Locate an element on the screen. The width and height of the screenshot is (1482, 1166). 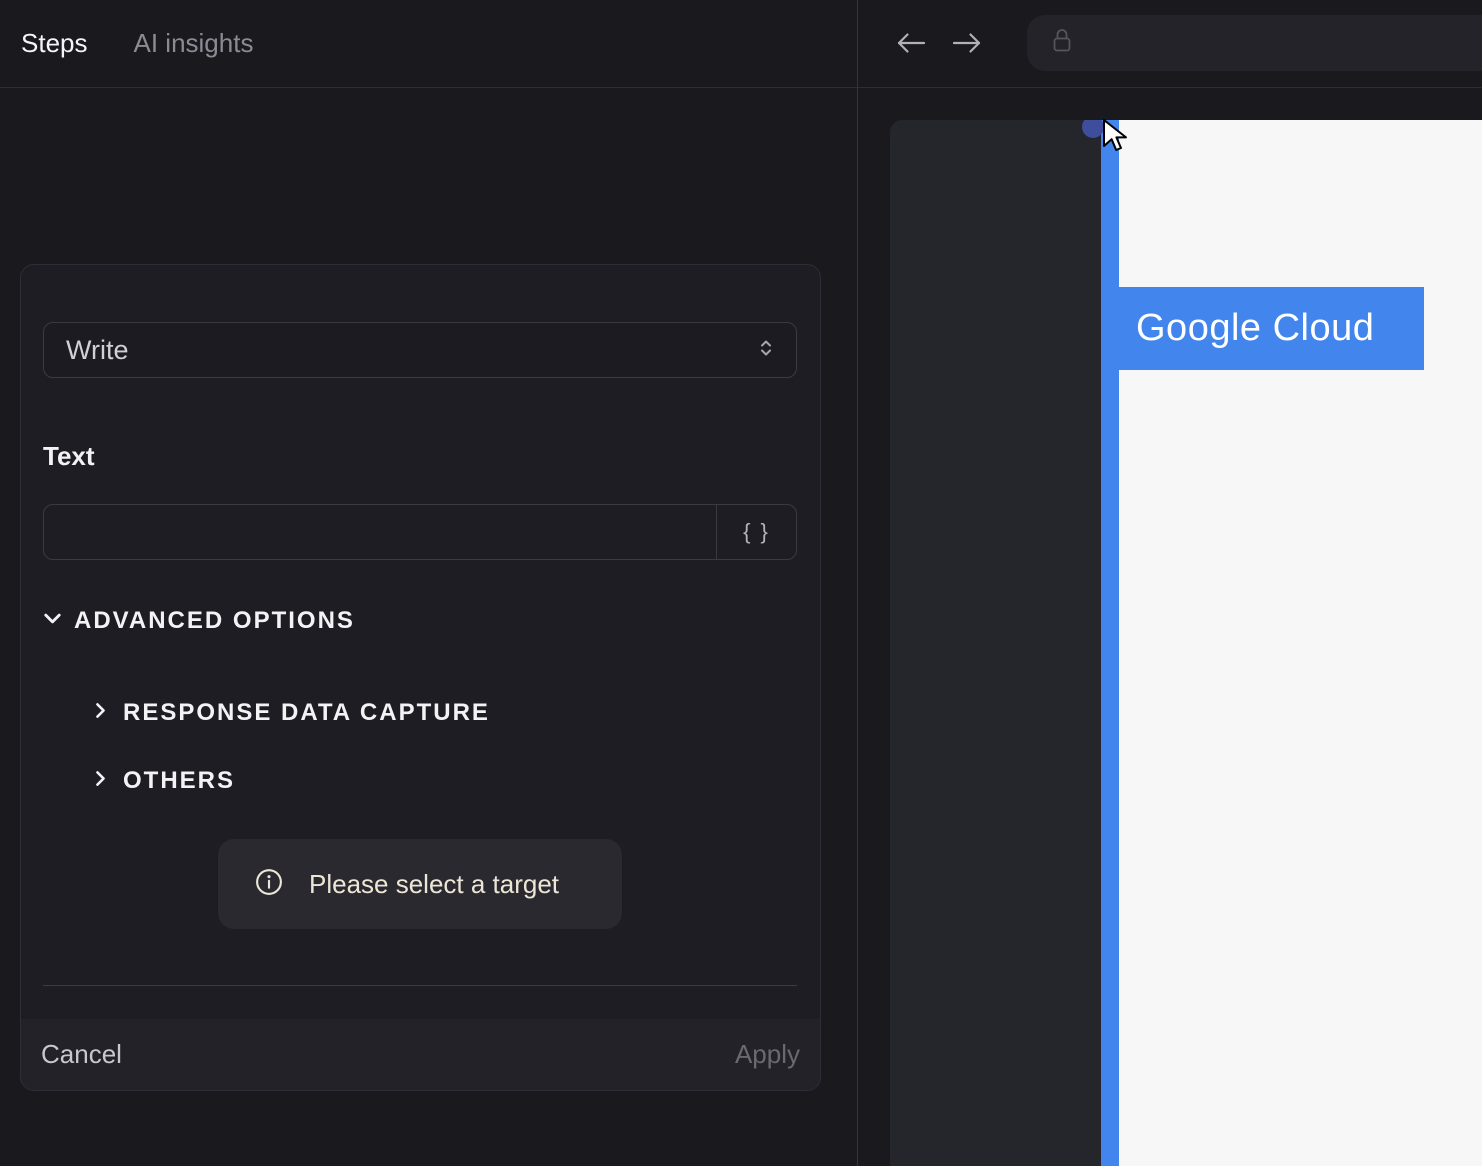
info-icon is located at coordinates (269, 884).